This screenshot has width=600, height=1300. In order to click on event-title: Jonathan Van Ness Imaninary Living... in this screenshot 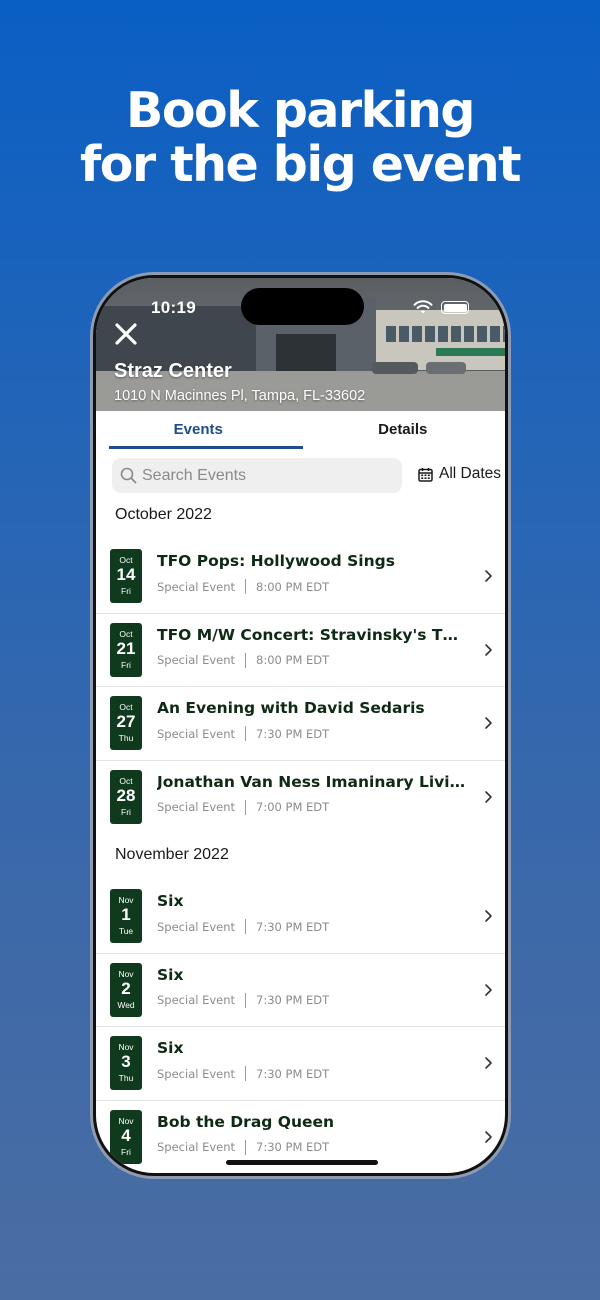, I will do `click(312, 781)`.